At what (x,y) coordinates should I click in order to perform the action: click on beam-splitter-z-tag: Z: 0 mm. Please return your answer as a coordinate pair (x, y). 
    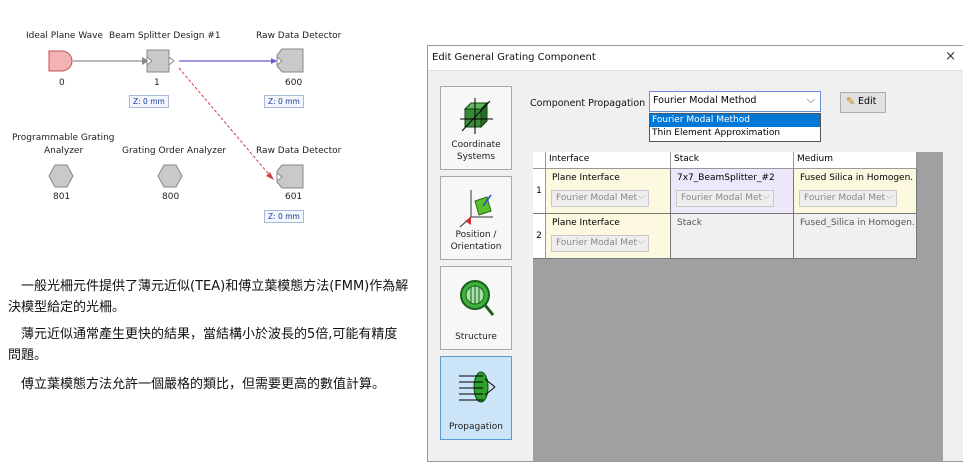
    Looking at the image, I should click on (149, 101).